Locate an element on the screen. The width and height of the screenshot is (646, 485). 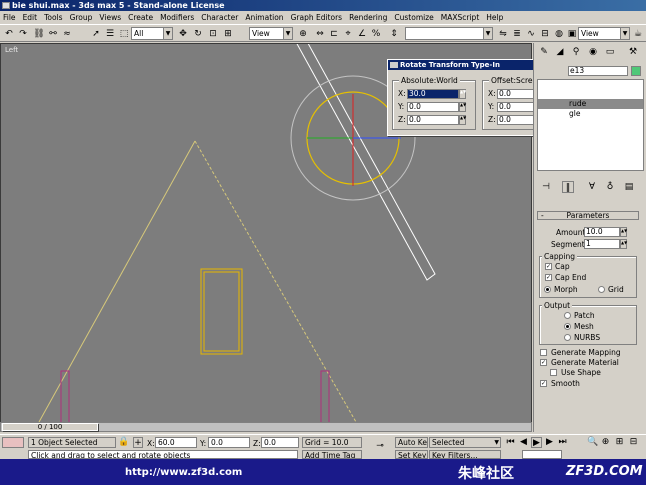
use-shape-checkbox is located at coordinates (553, 372).